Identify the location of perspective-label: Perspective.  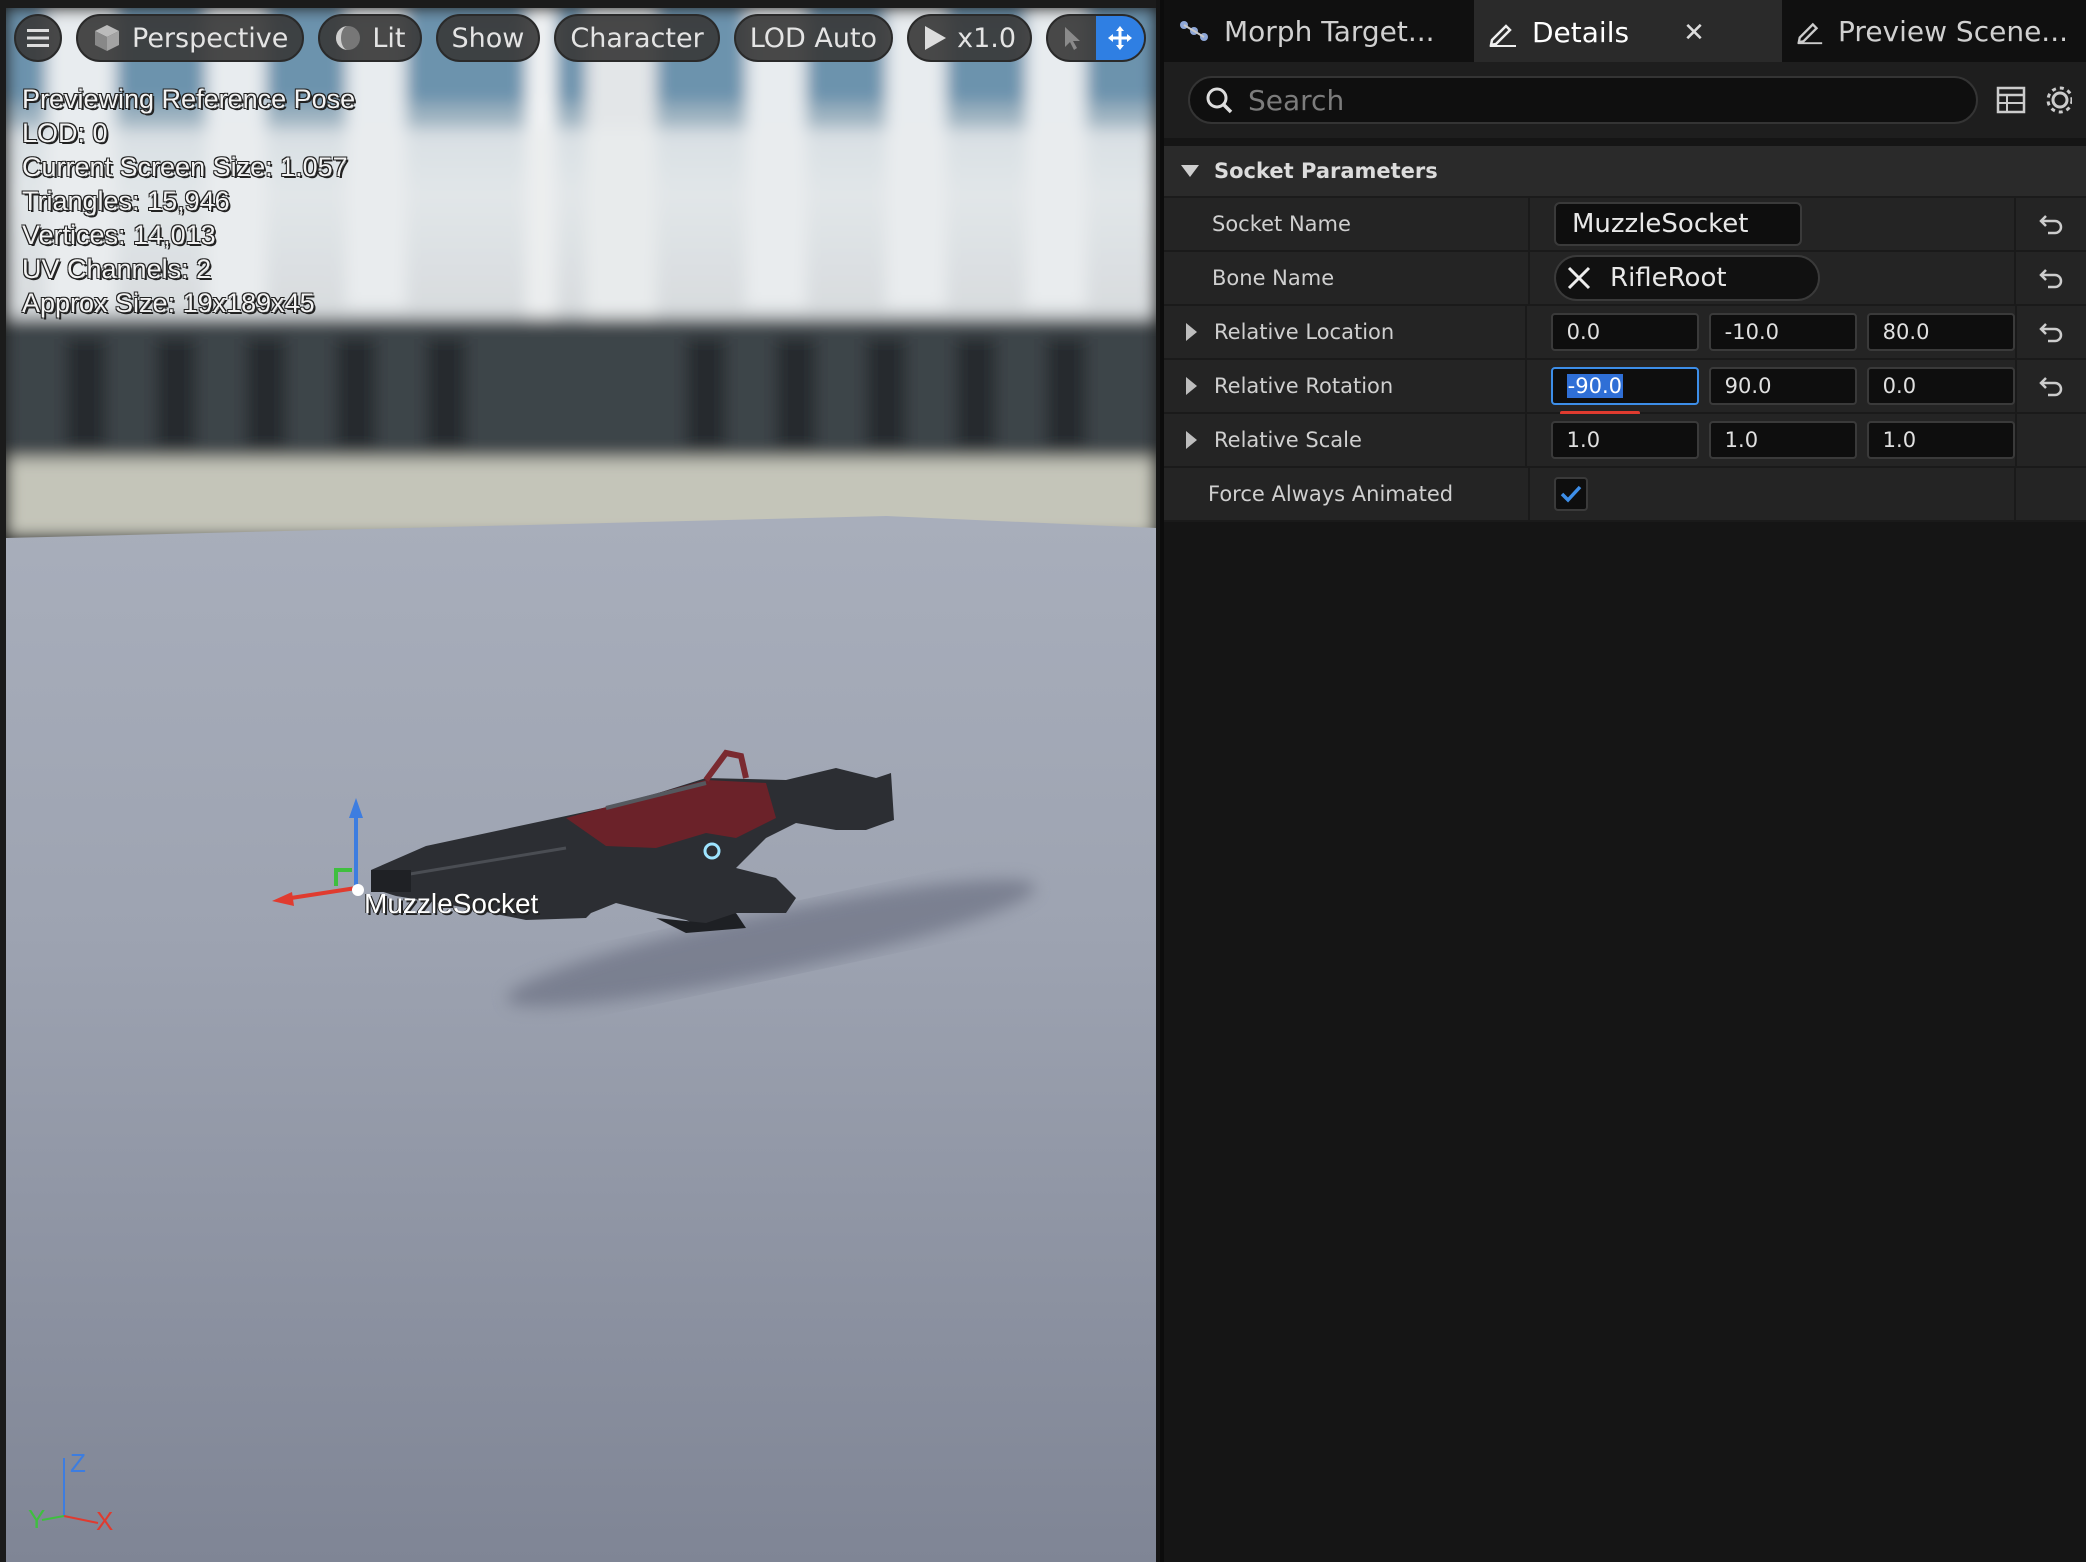
(210, 38).